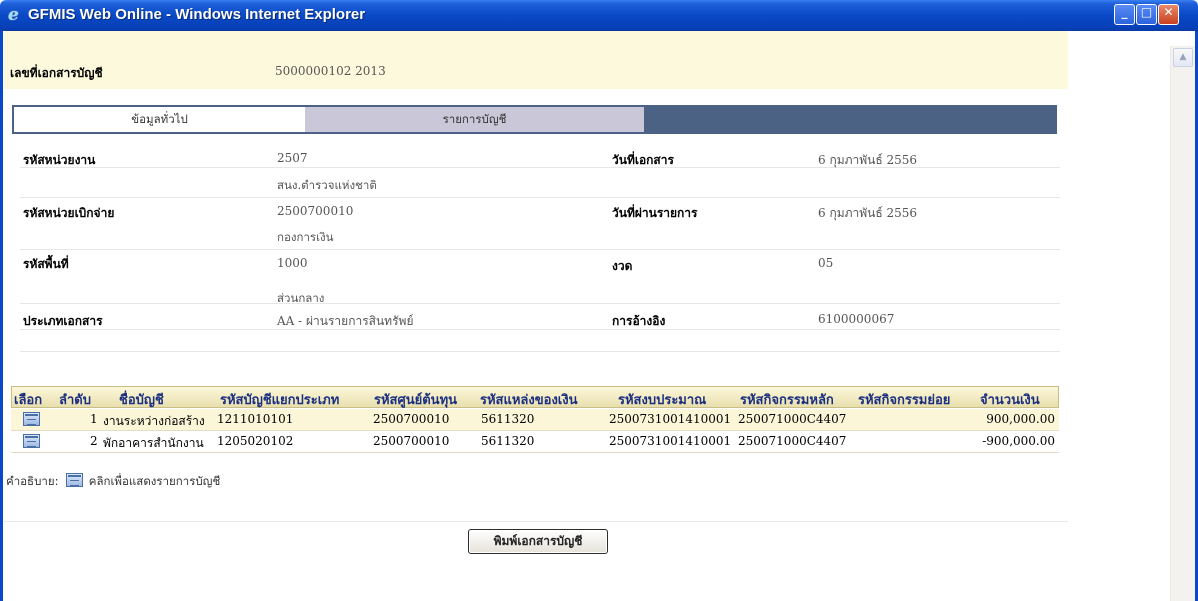  What do you see at coordinates (655, 213) in the screenshot?
I see `posting-date-label: วันที่ผ่านรายการ` at bounding box center [655, 213].